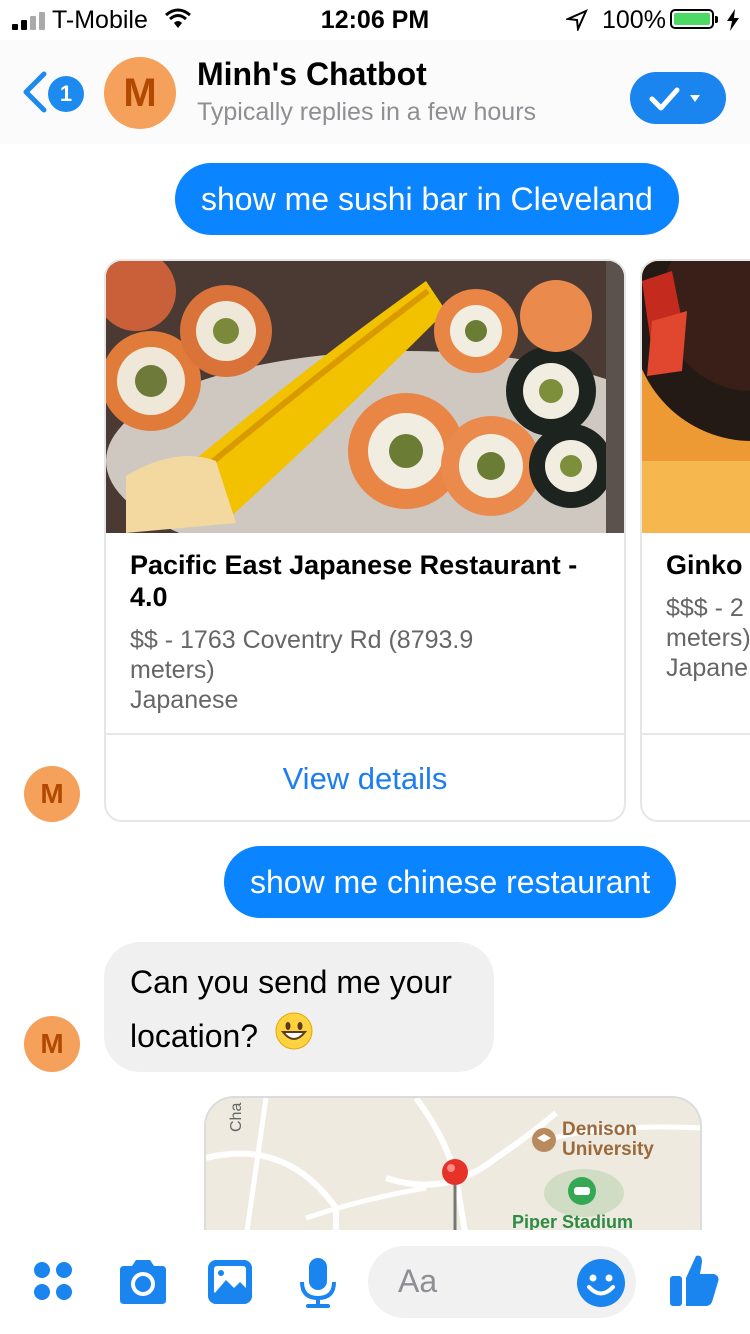 This screenshot has width=750, height=1334. What do you see at coordinates (66, 94) in the screenshot?
I see `unread-badge: 1` at bounding box center [66, 94].